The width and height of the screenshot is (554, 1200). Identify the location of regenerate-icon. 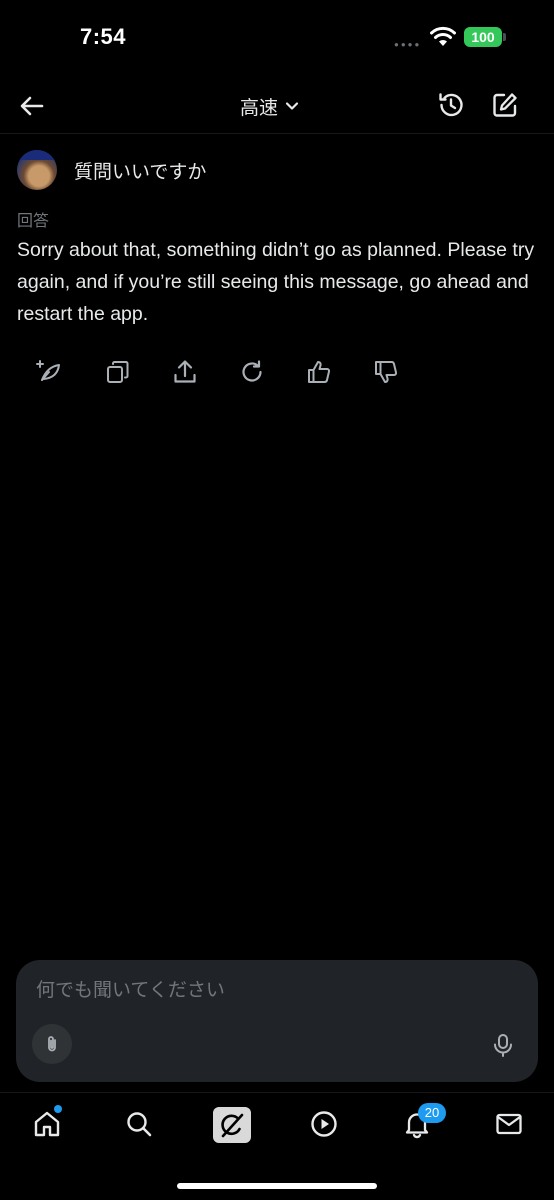
(252, 372).